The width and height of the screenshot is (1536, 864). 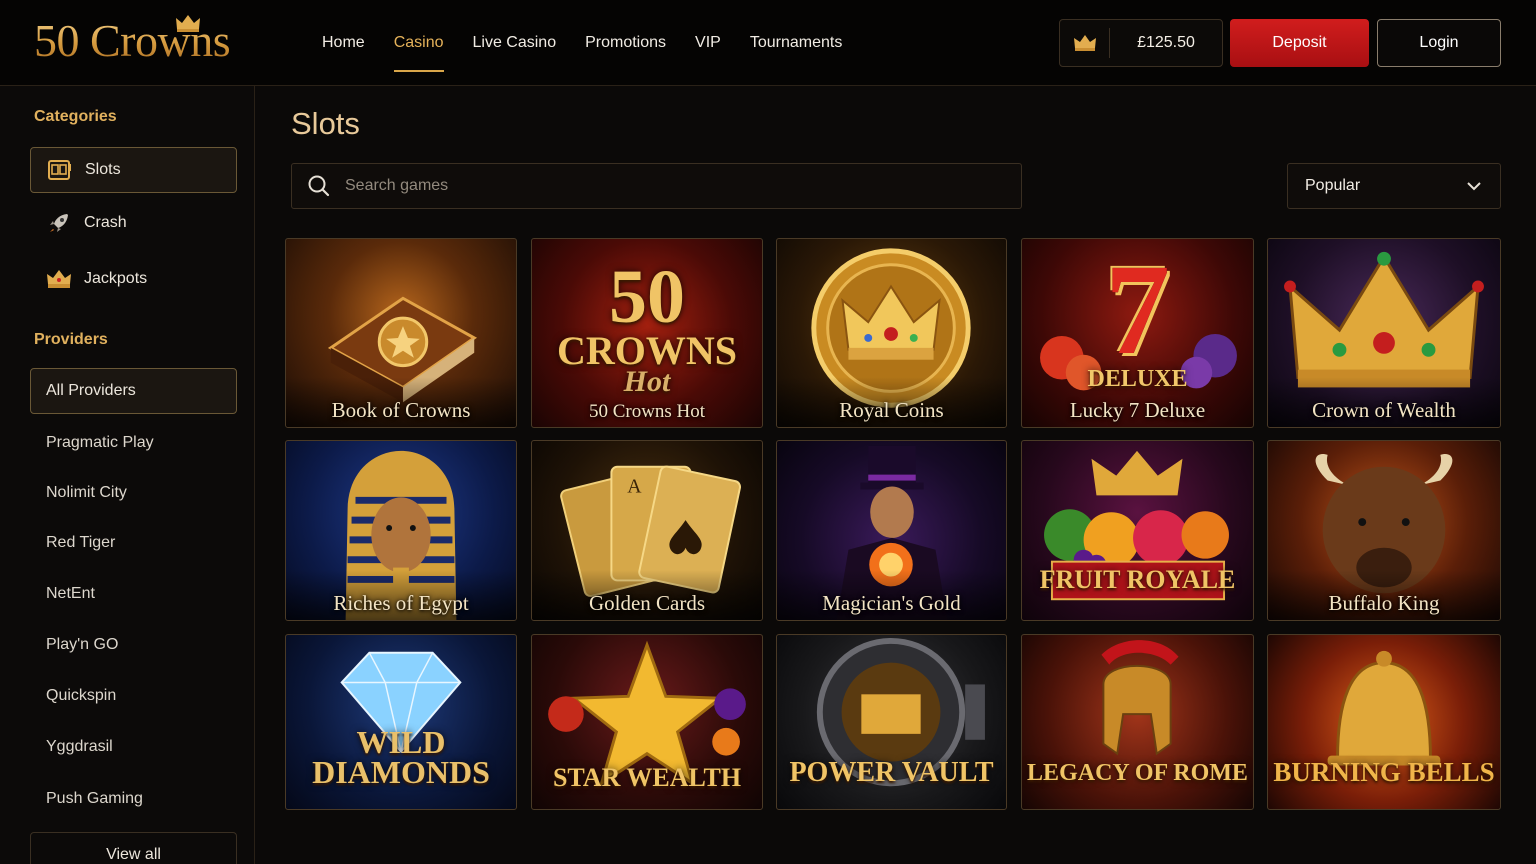 What do you see at coordinates (647, 722) in the screenshot?
I see `game-tile: STAR WEALTH` at bounding box center [647, 722].